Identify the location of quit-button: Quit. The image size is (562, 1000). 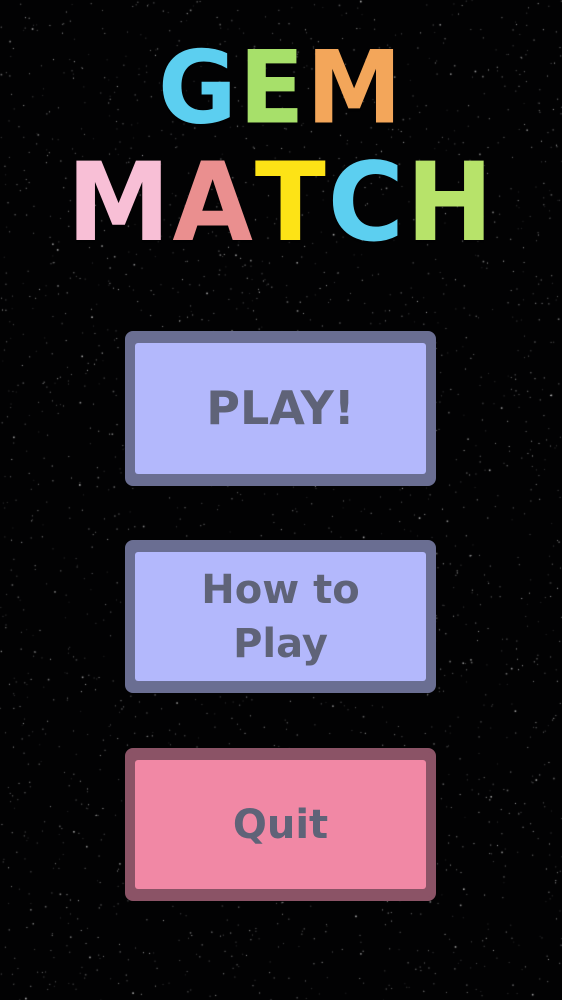
(280, 824).